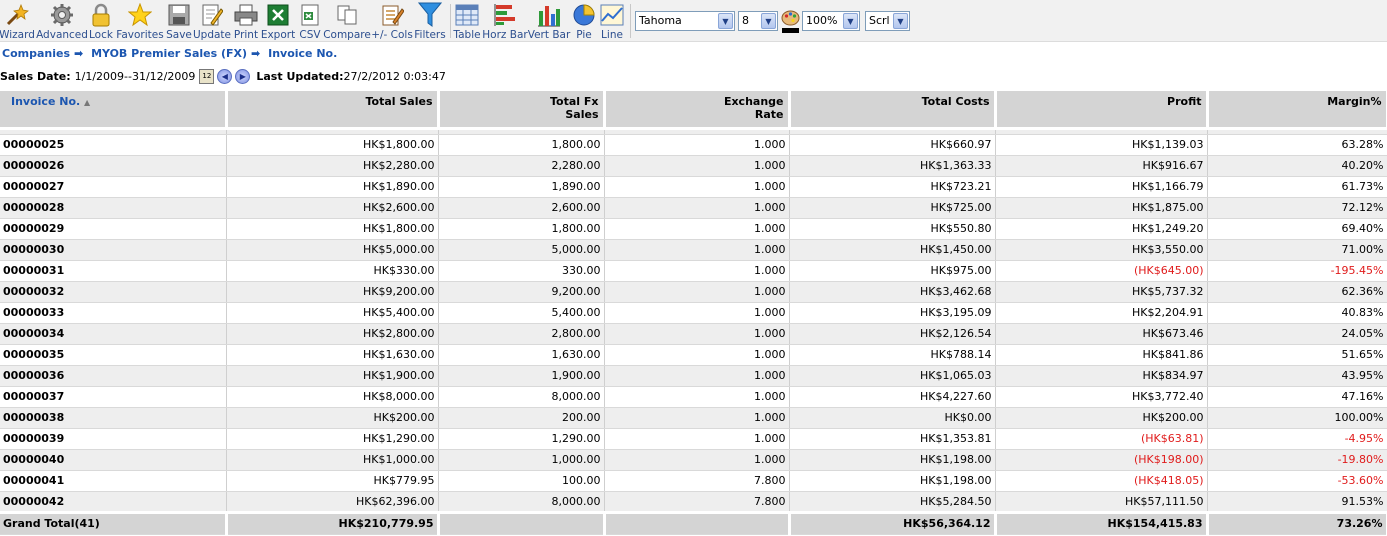  I want to click on save-button: Save, so click(179, 21).